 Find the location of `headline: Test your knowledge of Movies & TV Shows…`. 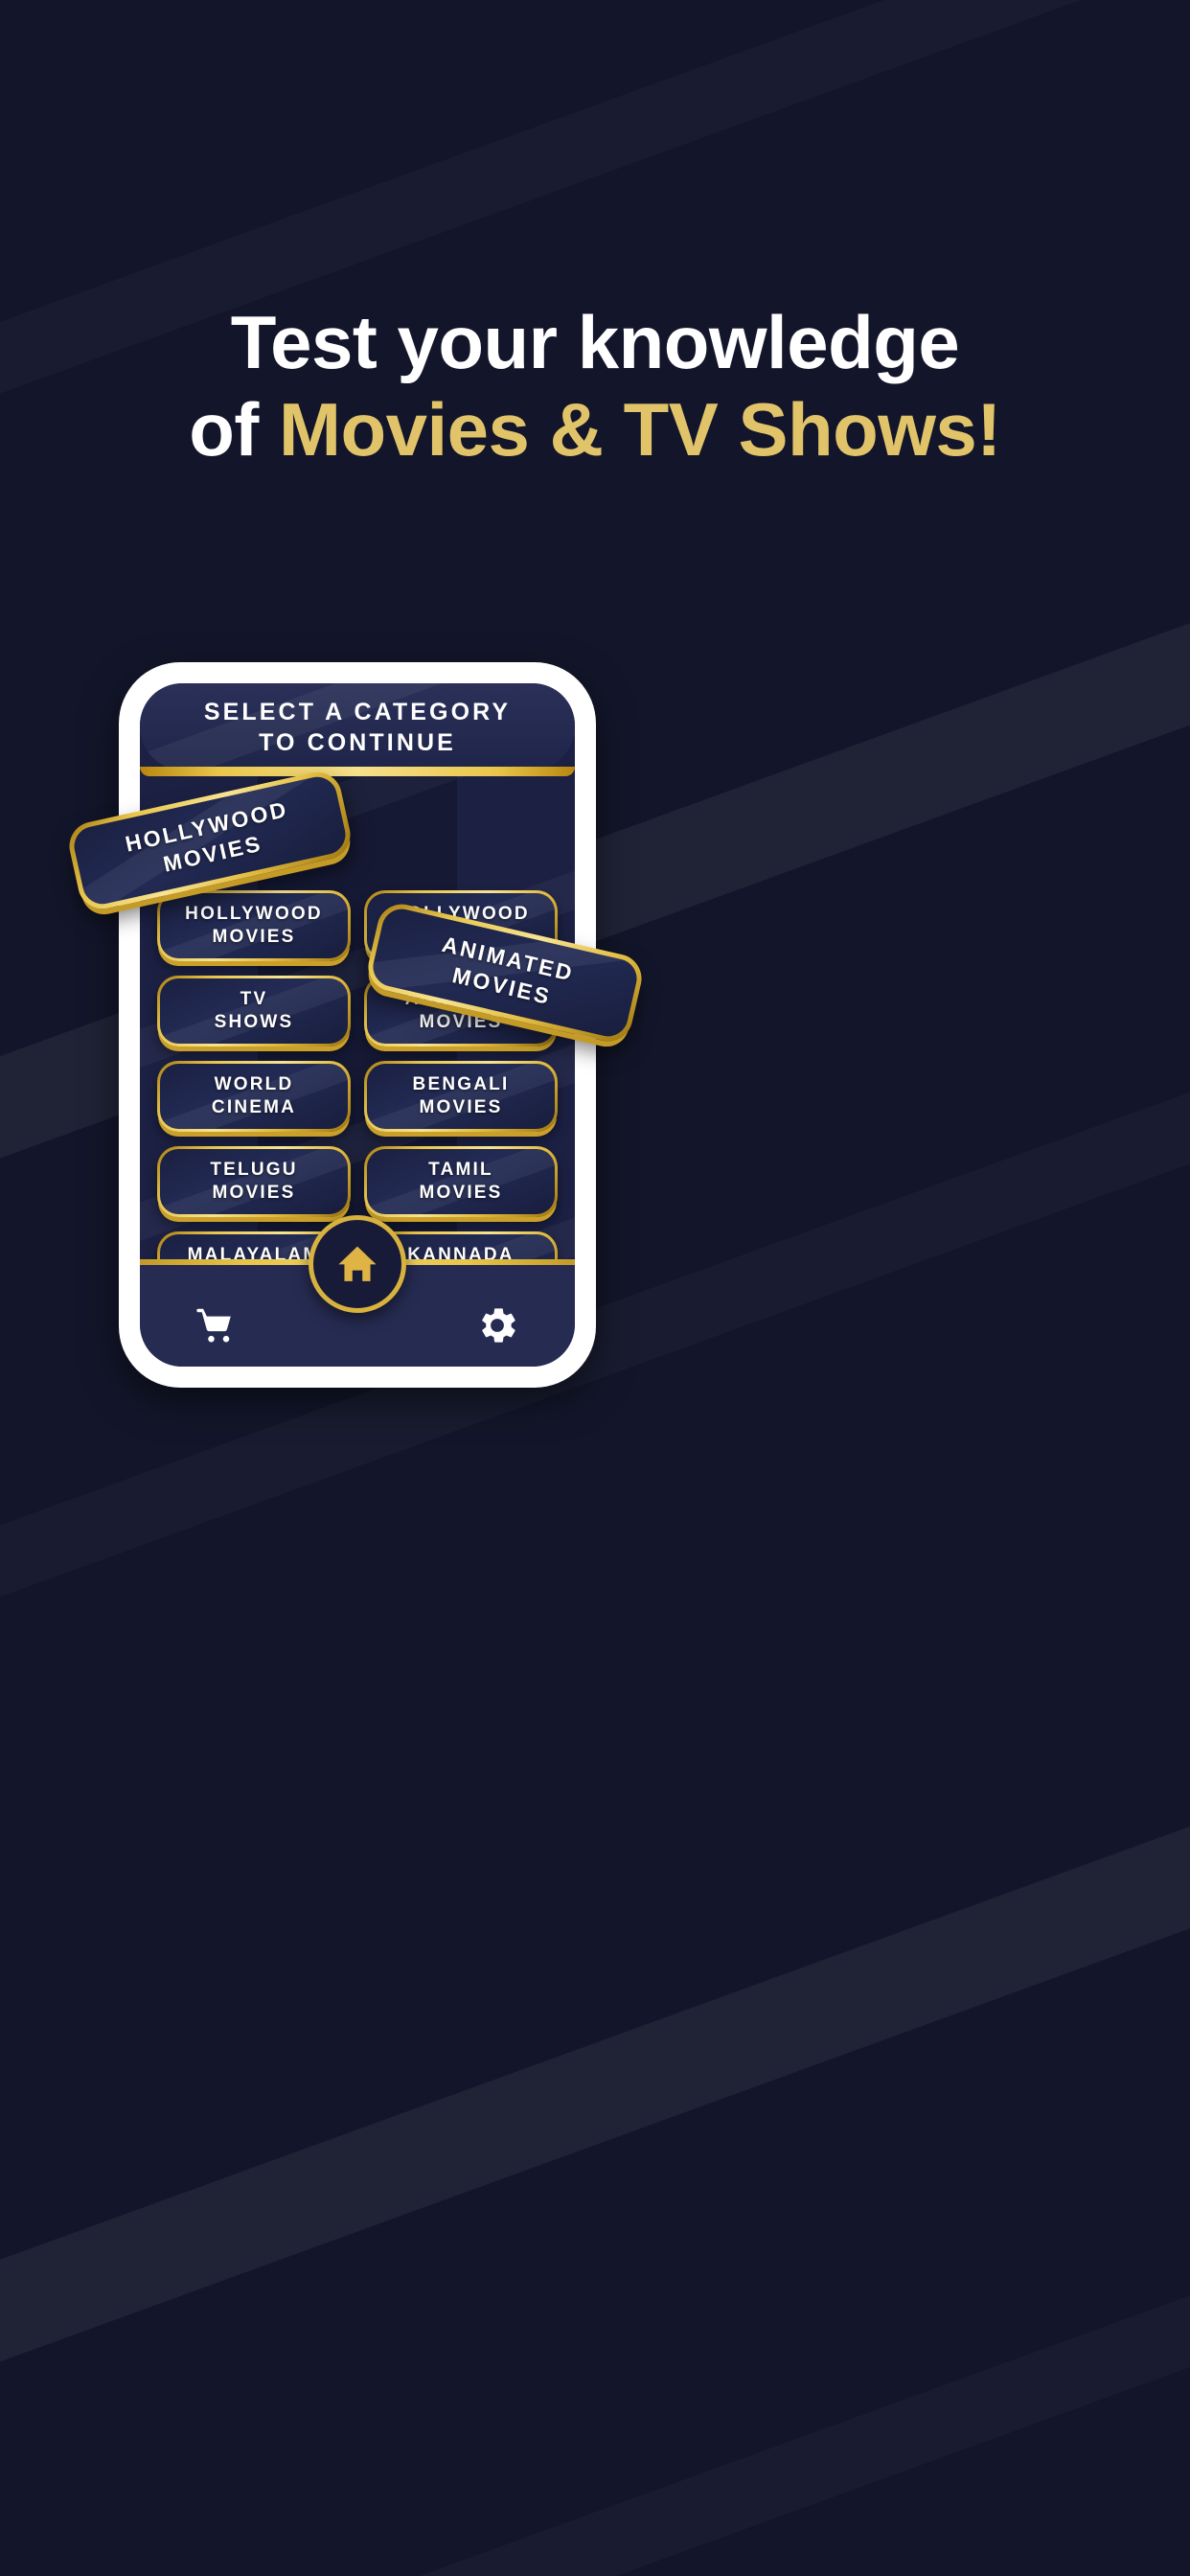

headline: Test your knowledge of Movies & TV Shows… is located at coordinates (595, 386).